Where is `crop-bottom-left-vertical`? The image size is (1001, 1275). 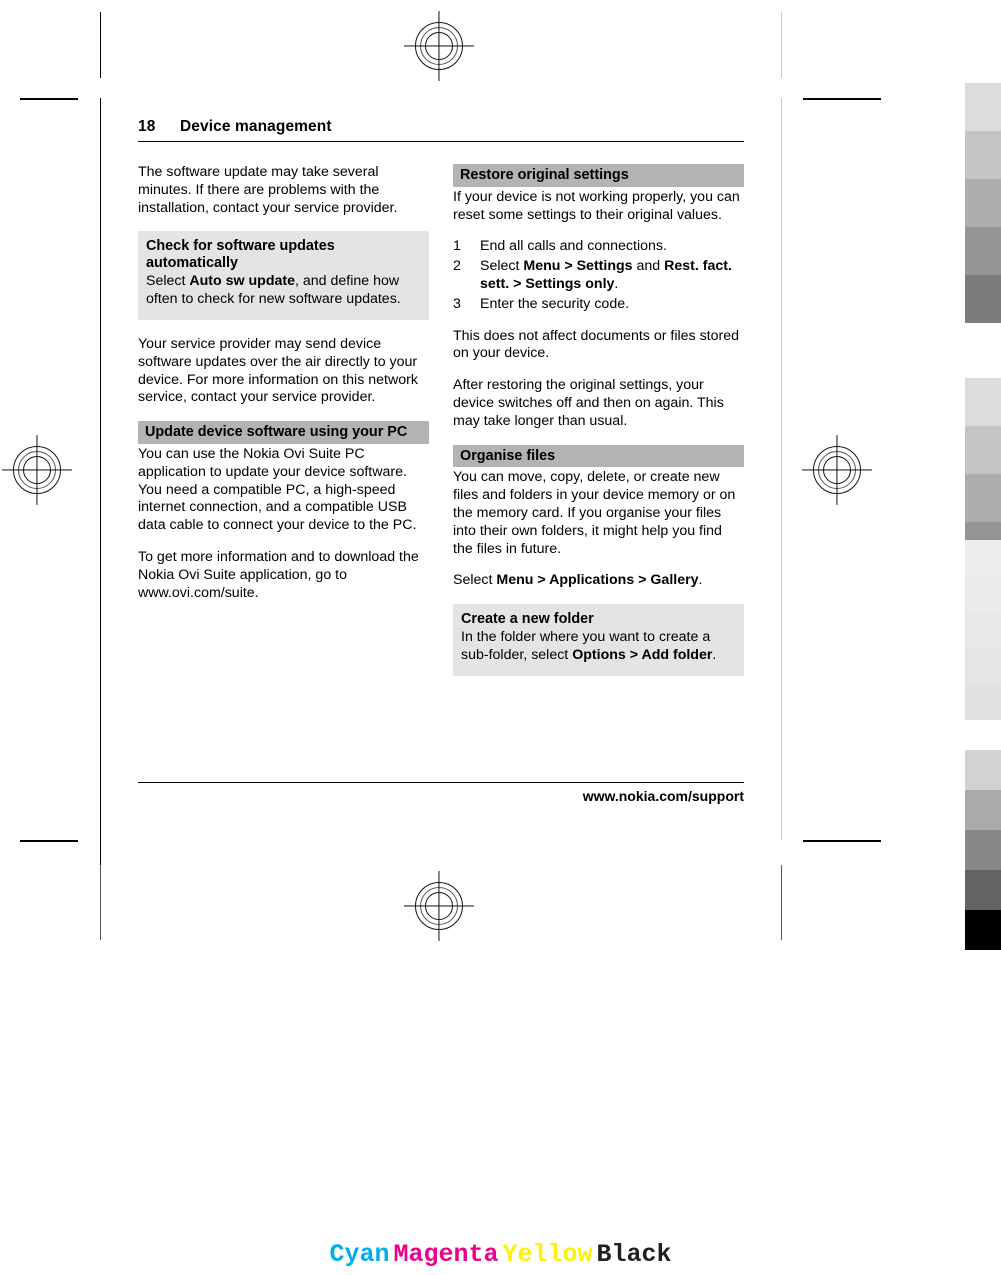 crop-bottom-left-vertical is located at coordinates (101, 902).